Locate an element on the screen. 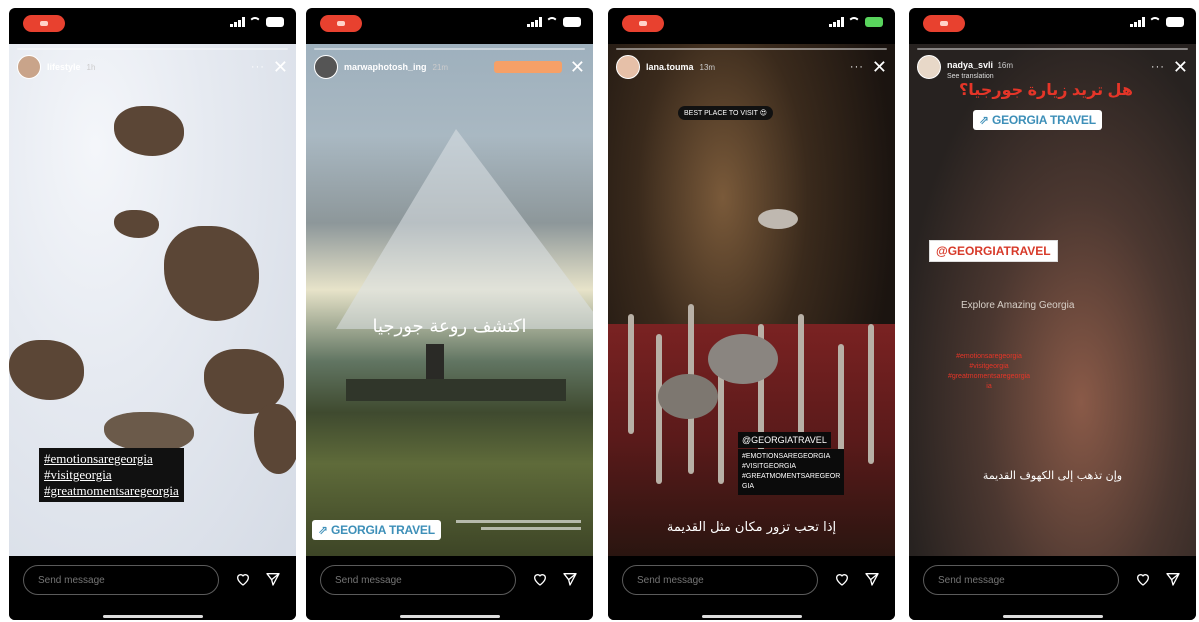 Image resolution: width=1199 pixels, height=622 pixels. hashtag: GIA is located at coordinates (791, 487).